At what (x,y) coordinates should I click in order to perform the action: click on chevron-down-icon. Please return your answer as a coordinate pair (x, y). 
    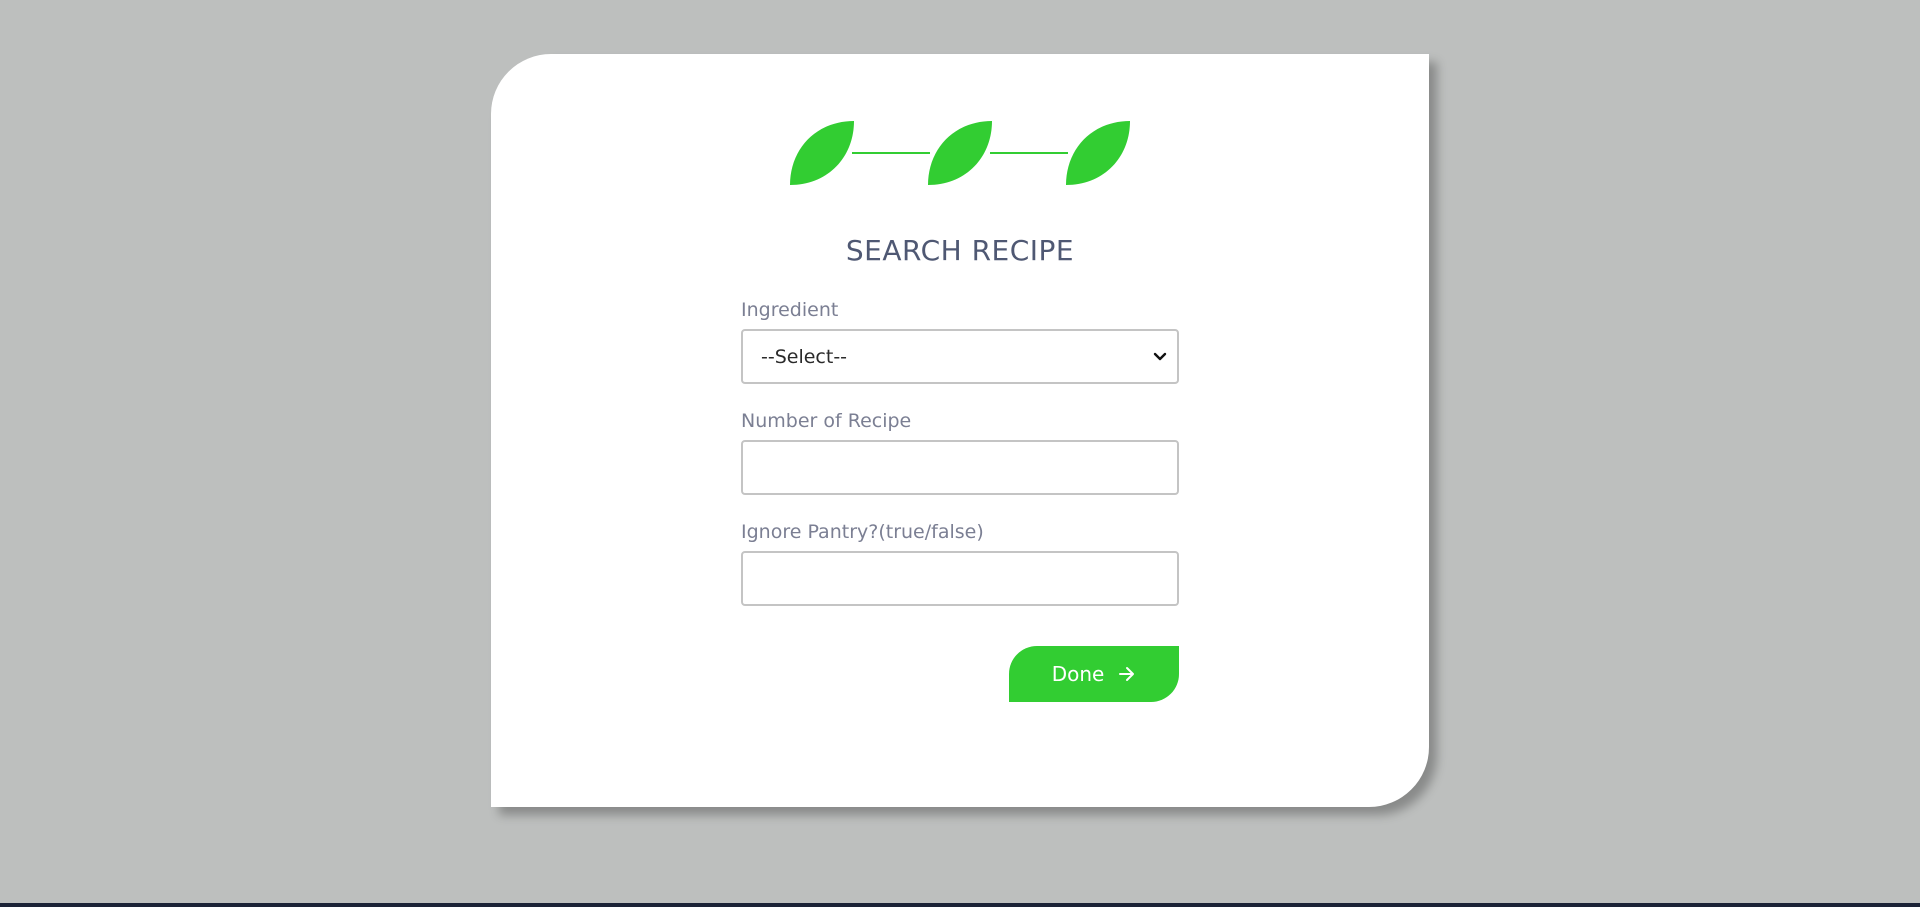
    Looking at the image, I should click on (1160, 356).